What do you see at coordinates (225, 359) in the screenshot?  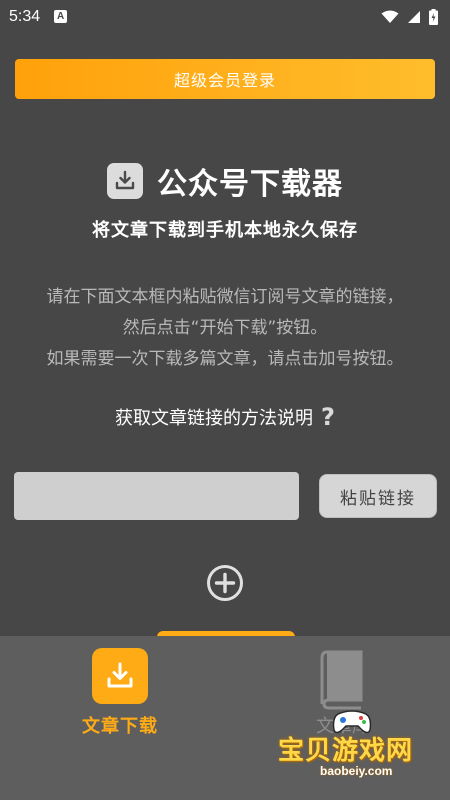 I see `instruction-line: 如果需要一次下载多篇文章，请点击加号按钮。` at bounding box center [225, 359].